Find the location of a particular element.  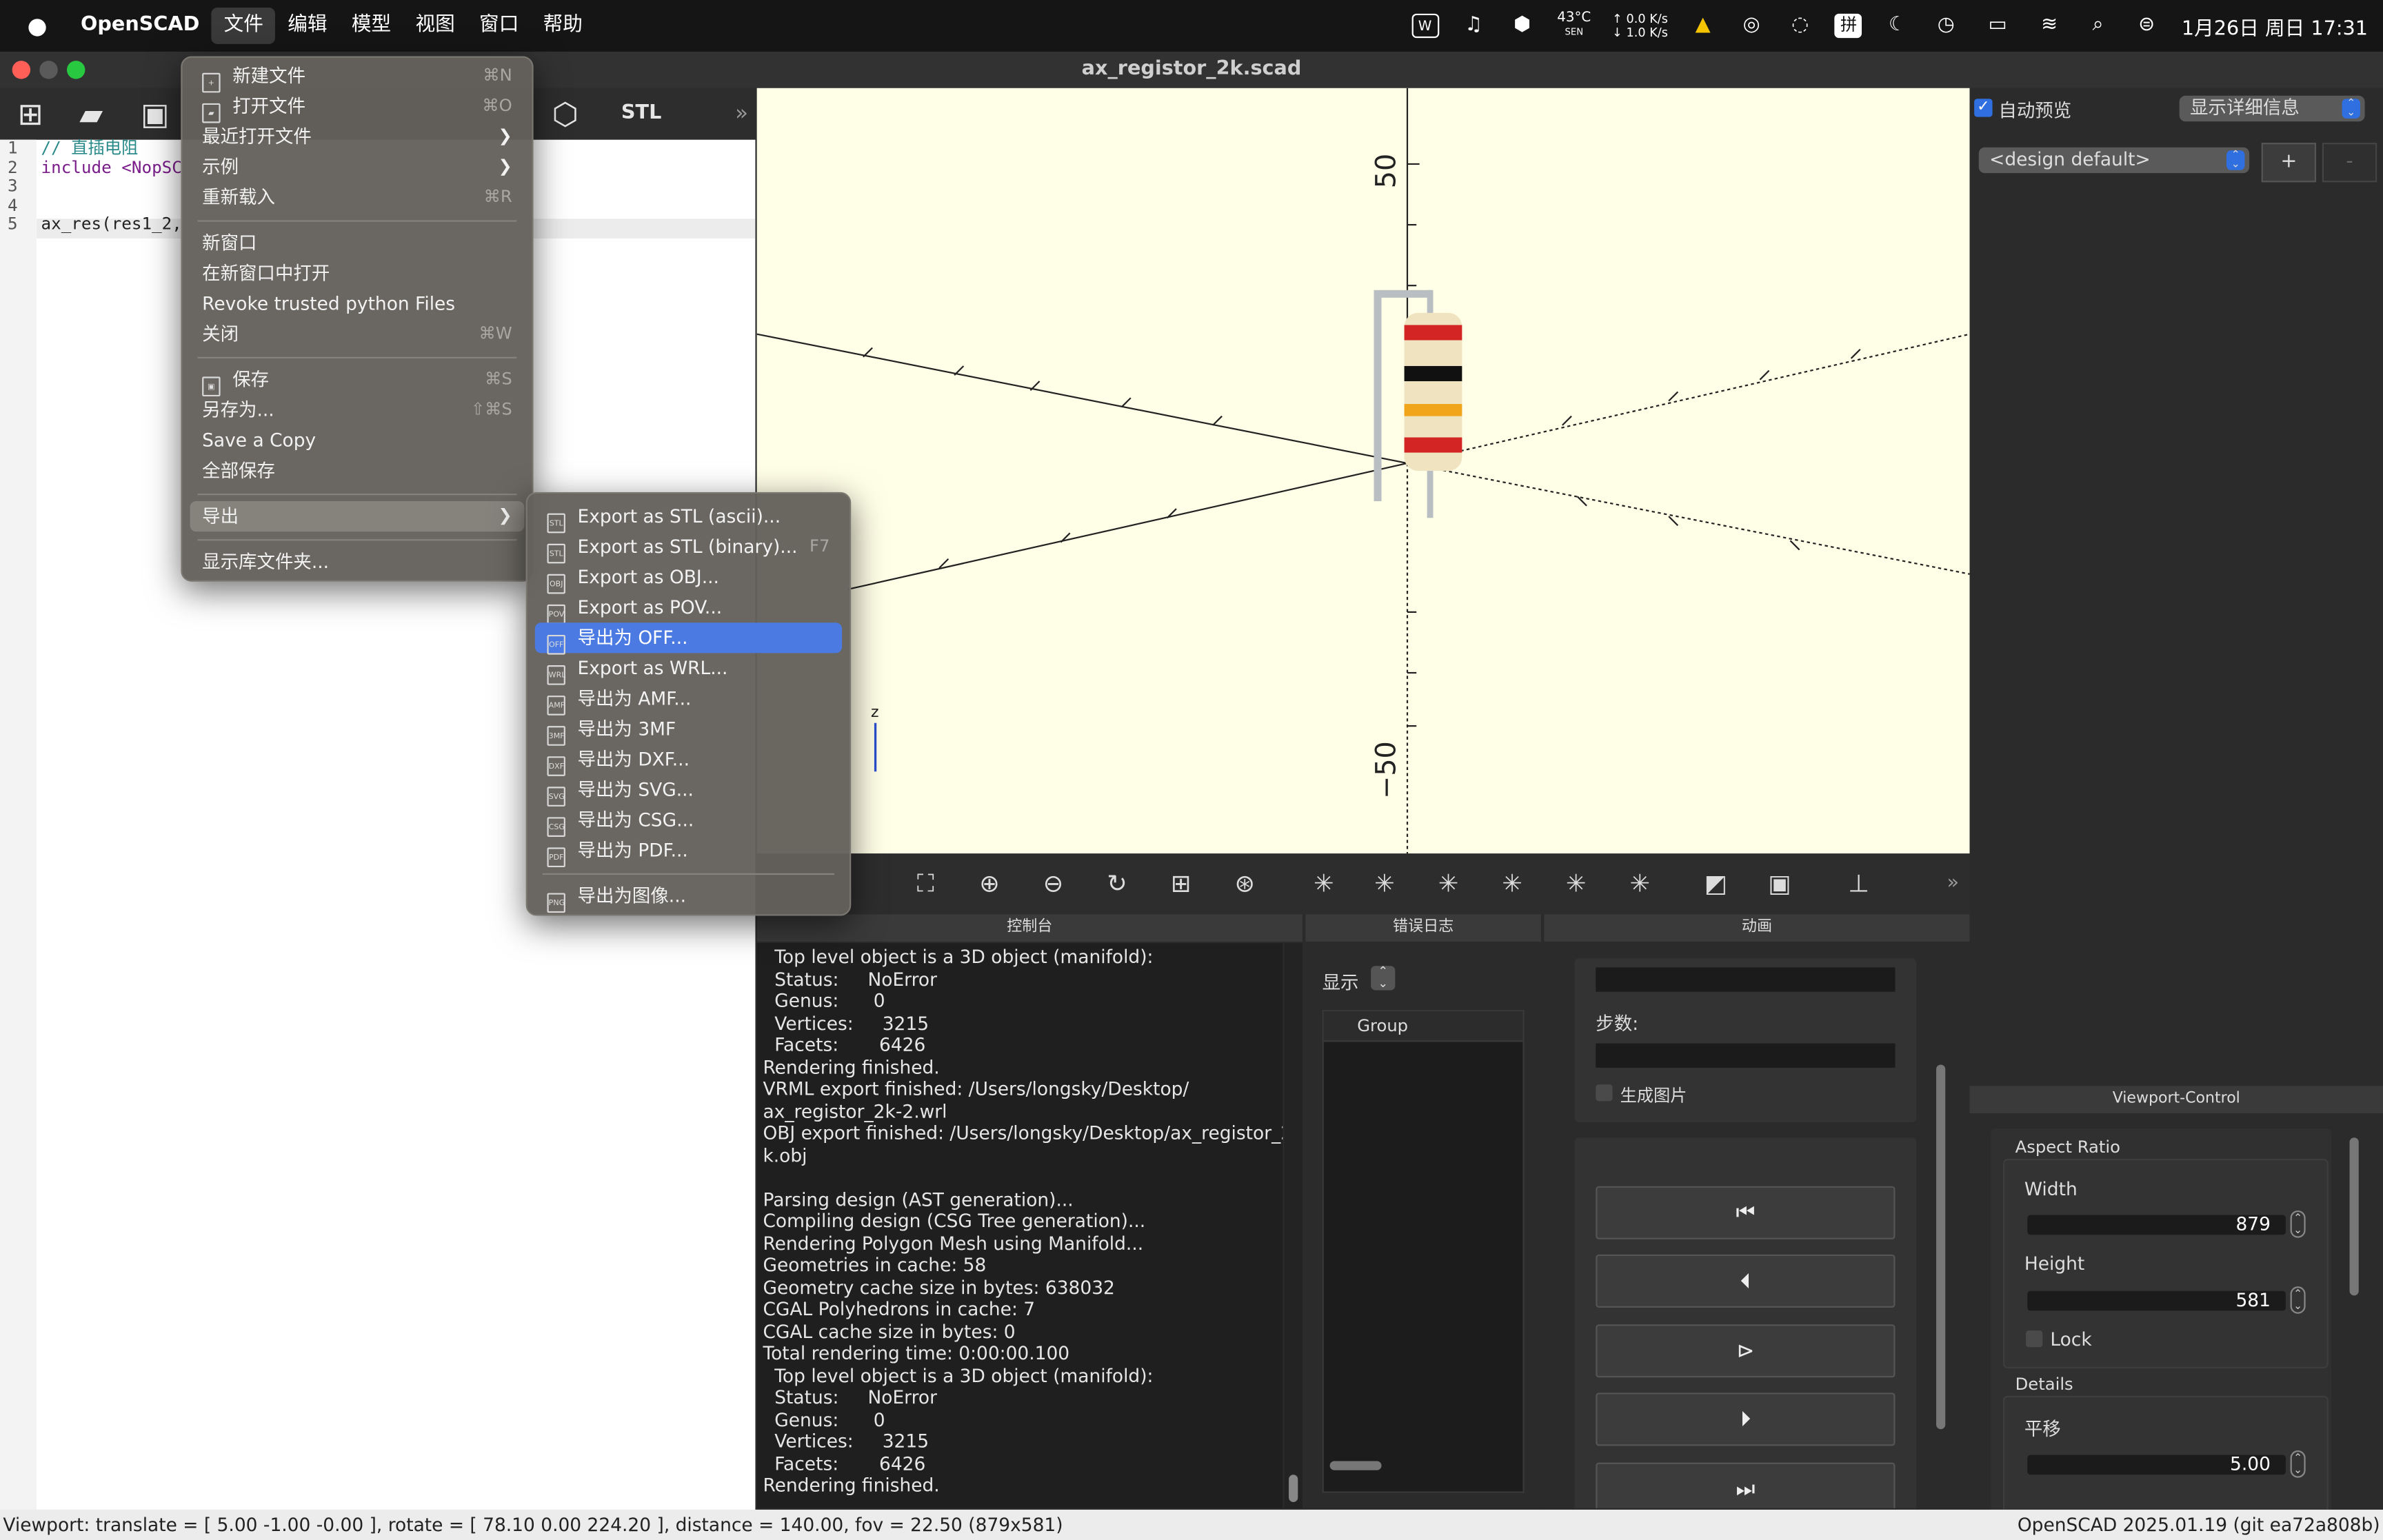

view-top-icon: ✳ is located at coordinates (1576, 884).